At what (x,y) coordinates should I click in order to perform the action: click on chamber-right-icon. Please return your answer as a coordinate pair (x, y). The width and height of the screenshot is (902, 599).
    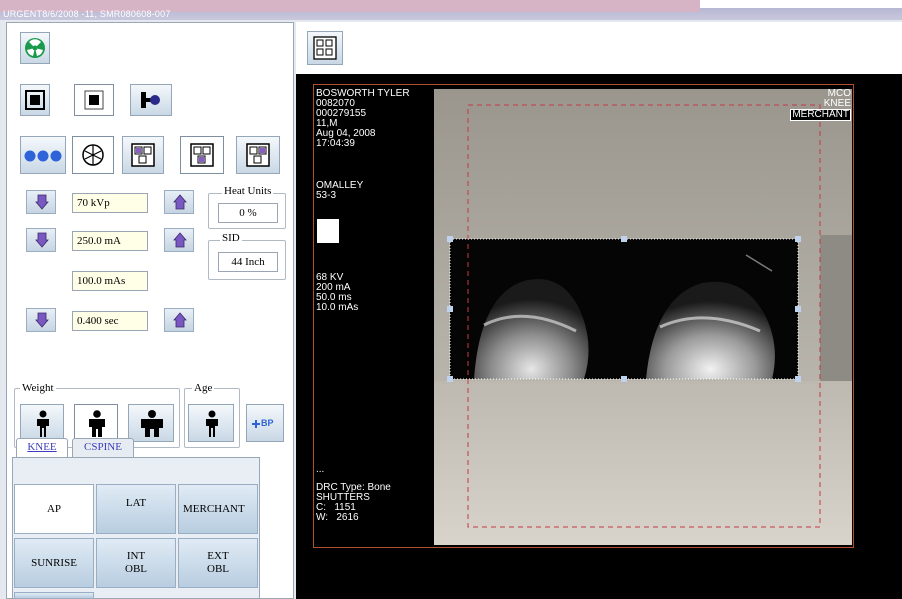
    Looking at the image, I should click on (258, 155).